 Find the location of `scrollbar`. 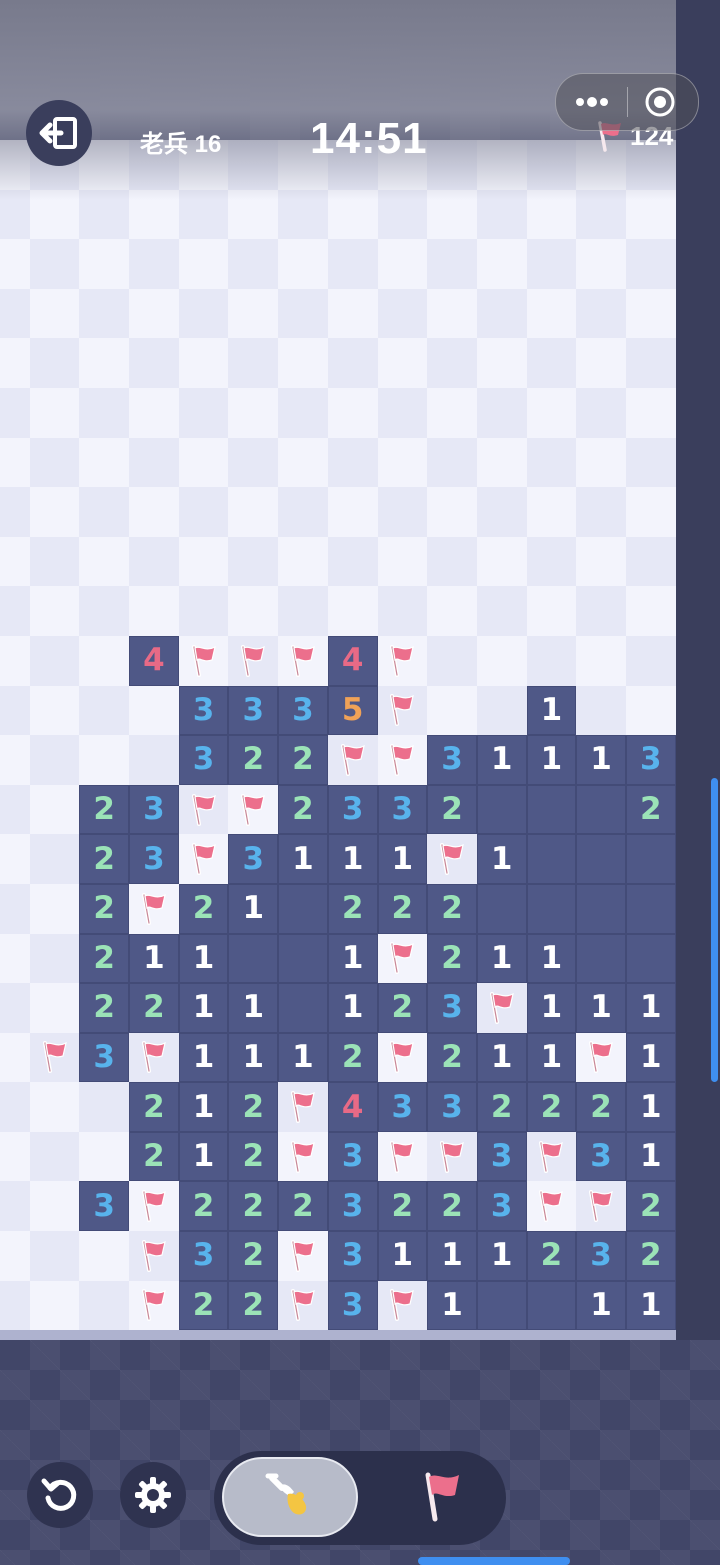

scrollbar is located at coordinates (714, 930).